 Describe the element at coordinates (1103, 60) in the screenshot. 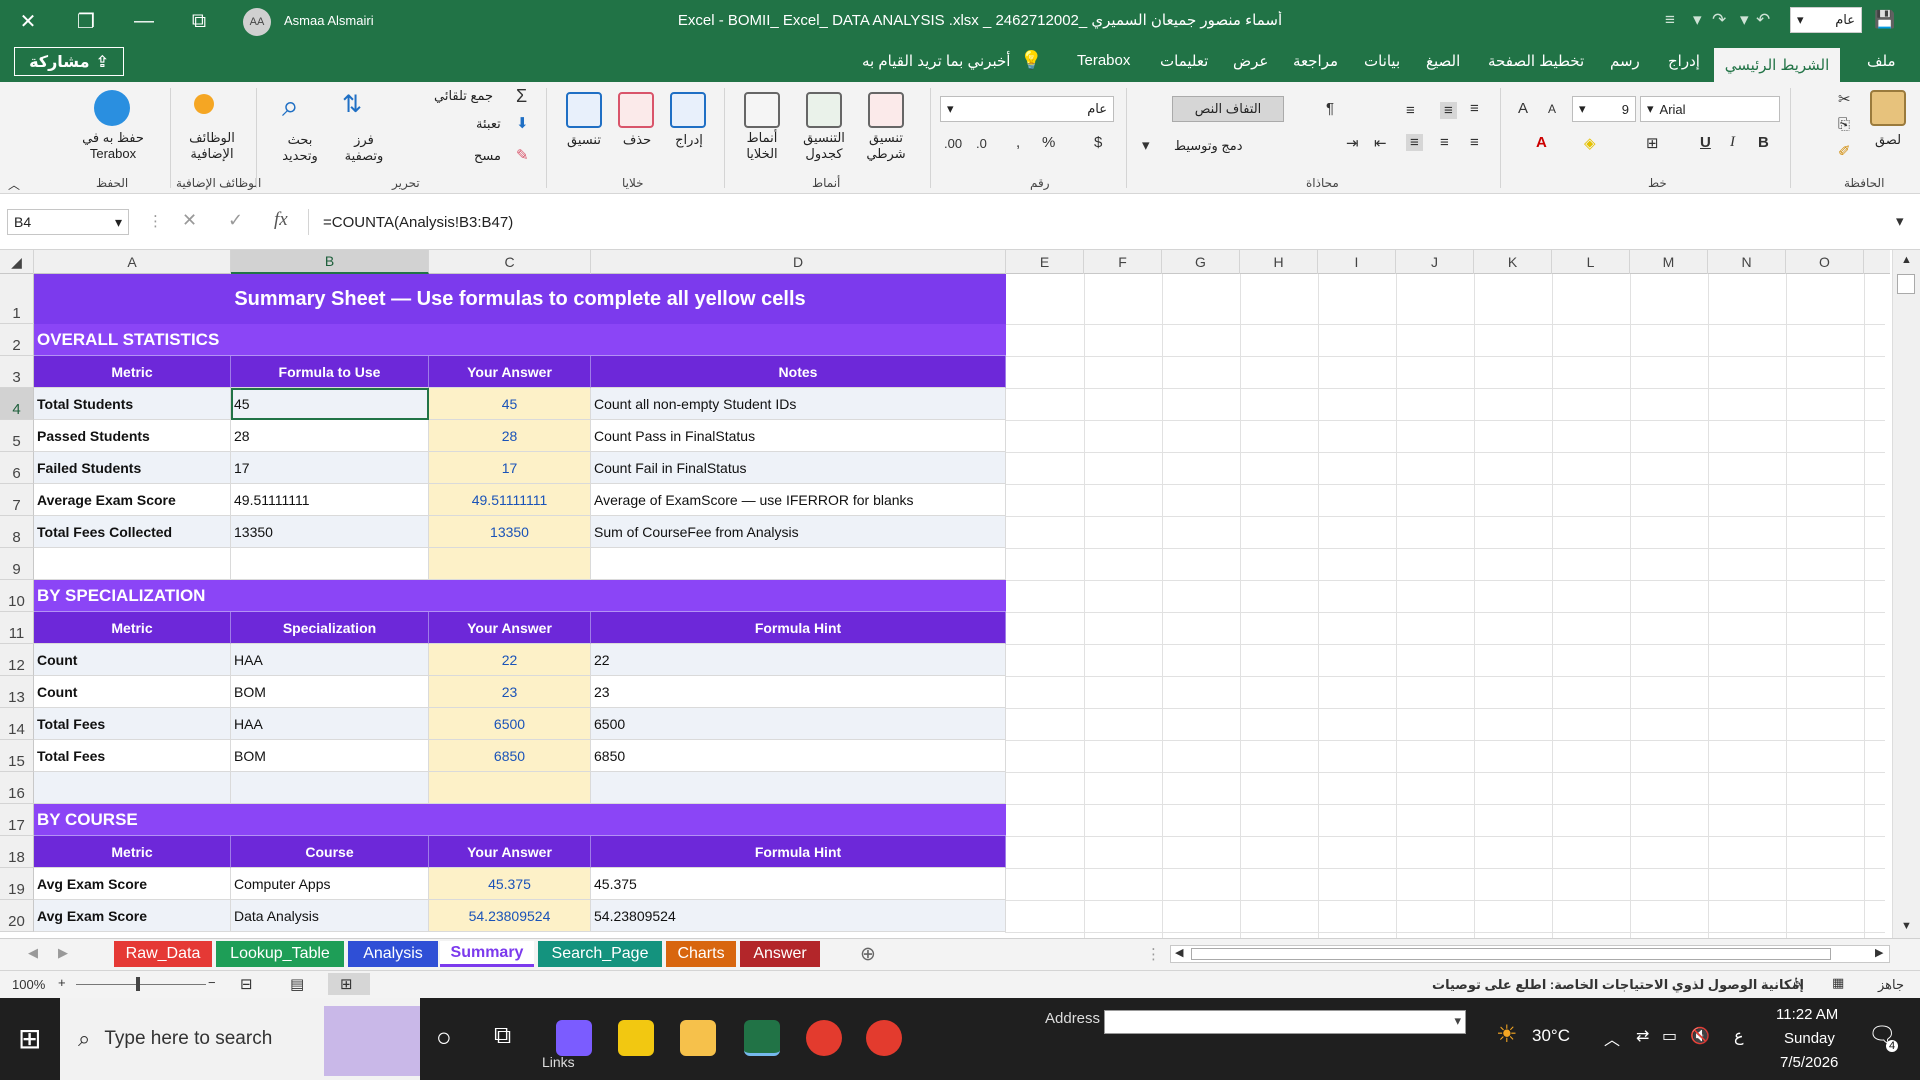

I see `tab-terabox: Terabox` at that location.